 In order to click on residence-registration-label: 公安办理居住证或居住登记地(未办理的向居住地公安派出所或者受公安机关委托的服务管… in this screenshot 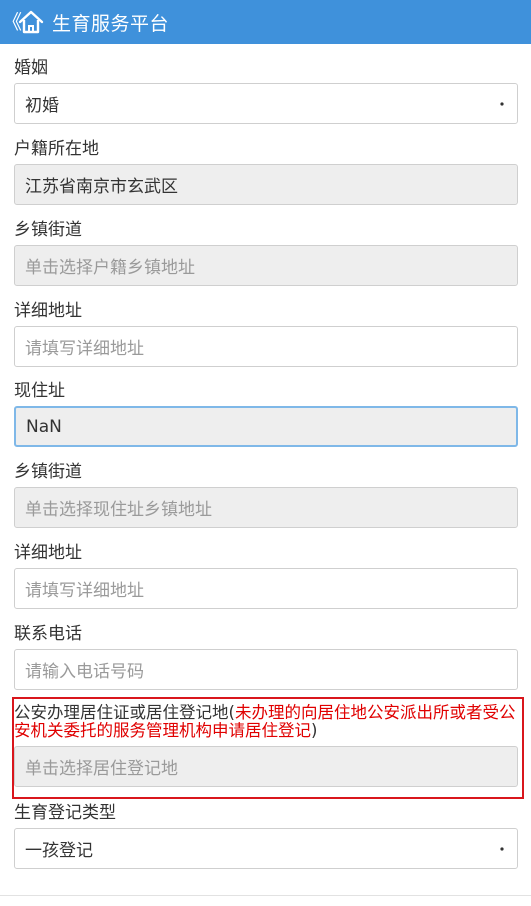, I will do `click(267, 722)`.